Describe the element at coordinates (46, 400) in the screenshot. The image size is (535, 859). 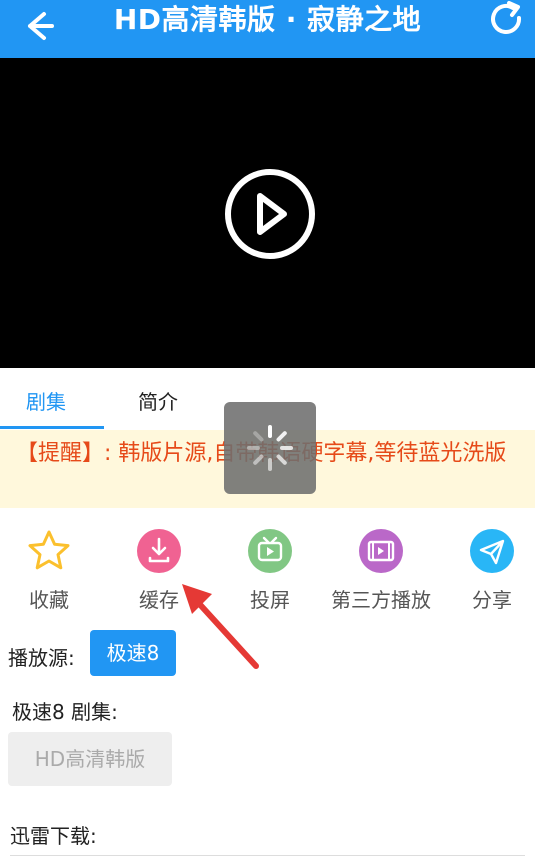
I see `tab-episodes: 剧集` at that location.